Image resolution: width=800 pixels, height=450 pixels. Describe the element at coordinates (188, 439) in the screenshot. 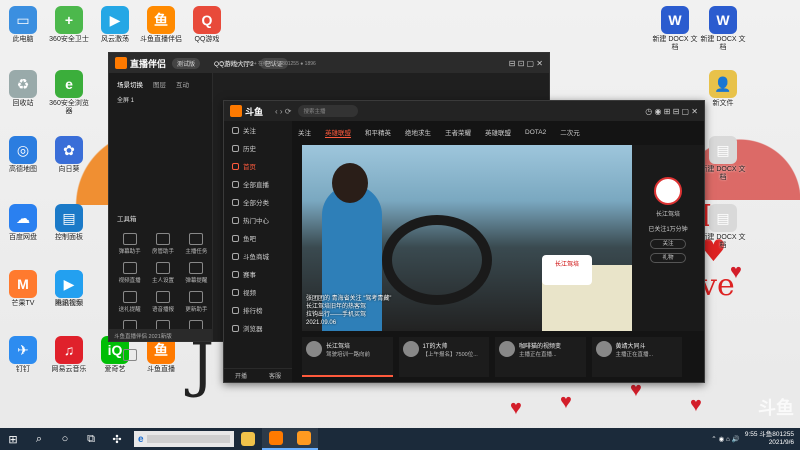

I see `taskbar-search-input` at that location.